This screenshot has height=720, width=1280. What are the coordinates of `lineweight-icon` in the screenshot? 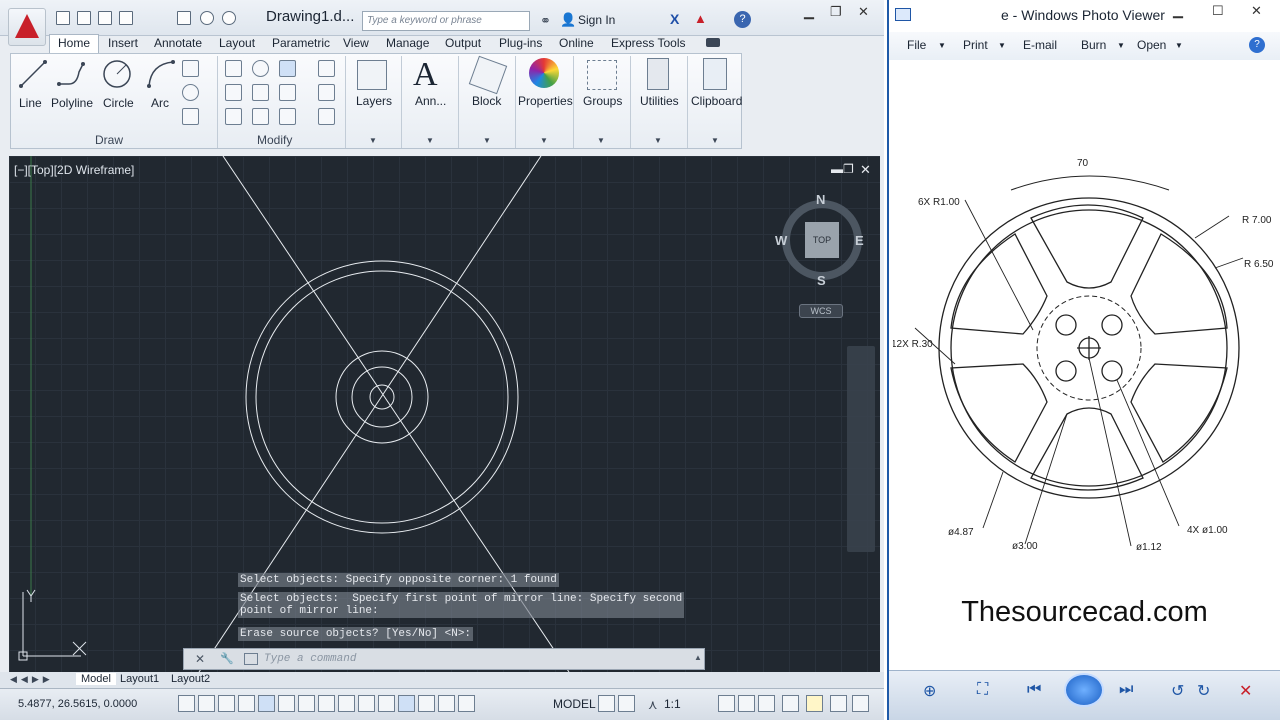 It's located at (386, 703).